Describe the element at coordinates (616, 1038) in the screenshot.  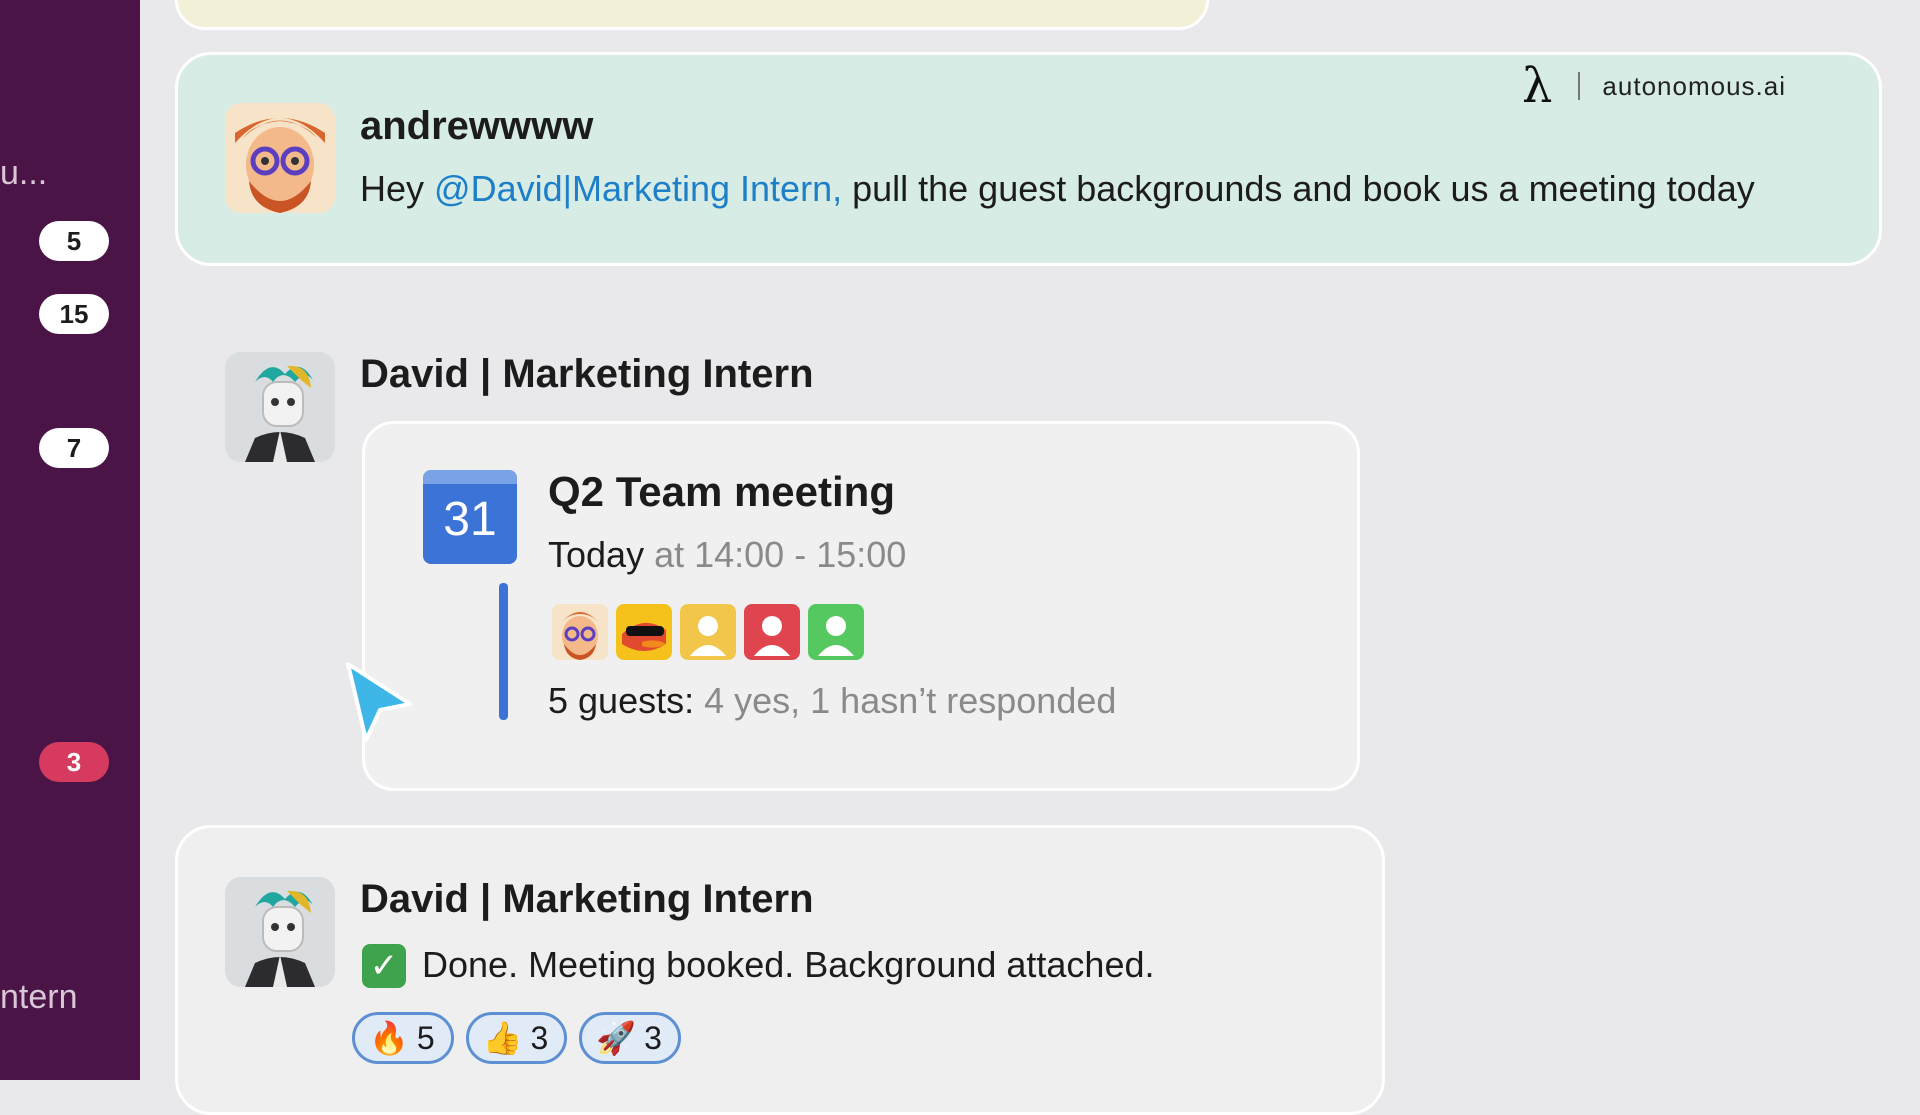
I see `rocket-emoji-icon: 🚀` at that location.